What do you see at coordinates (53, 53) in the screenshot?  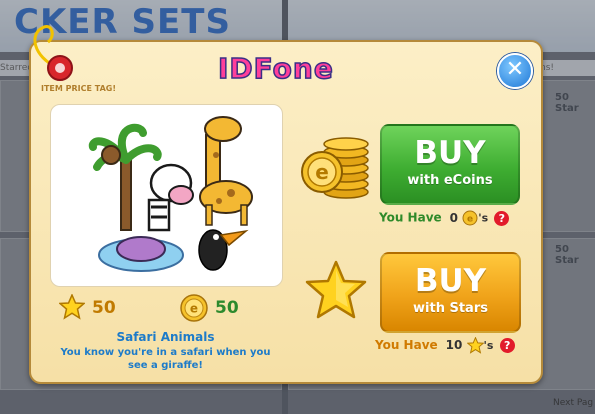 I see `price-tag-icon` at bounding box center [53, 53].